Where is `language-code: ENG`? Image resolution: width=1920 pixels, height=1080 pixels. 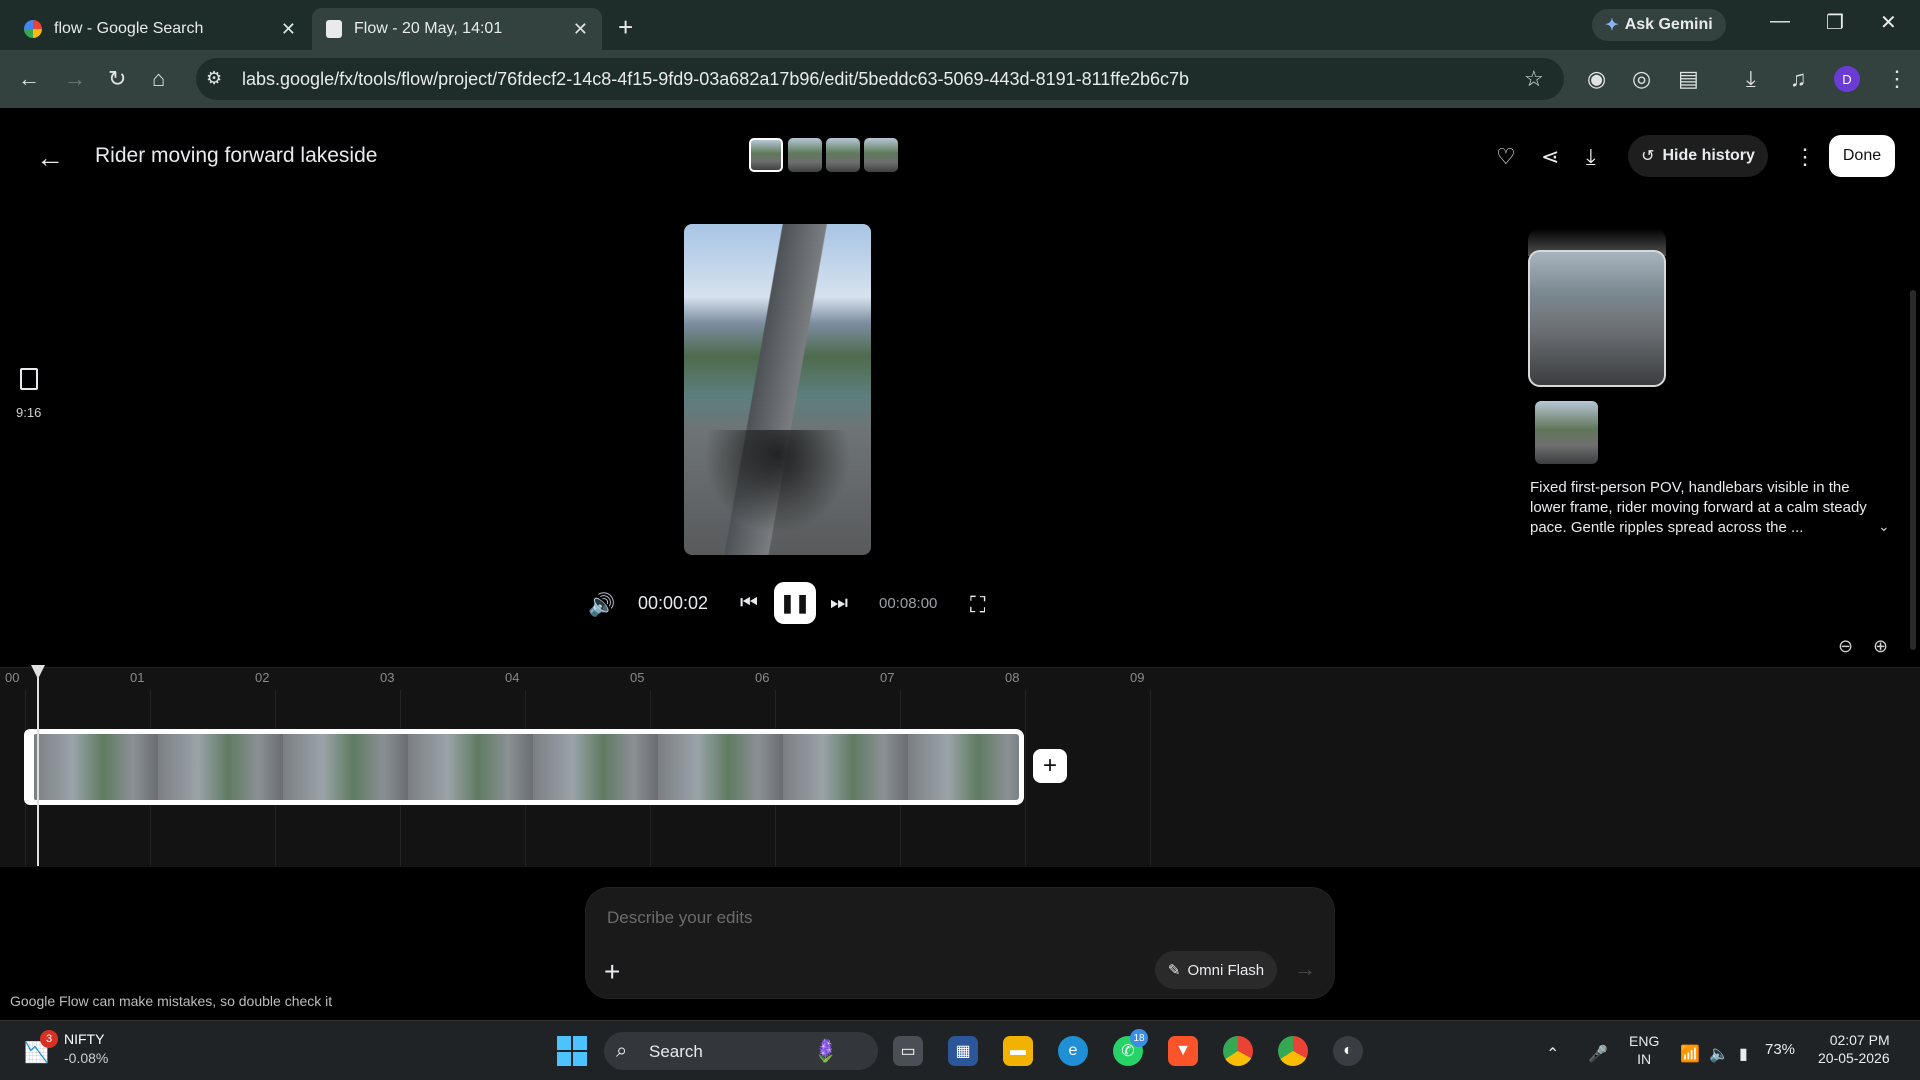
language-code: ENG is located at coordinates (1644, 1041).